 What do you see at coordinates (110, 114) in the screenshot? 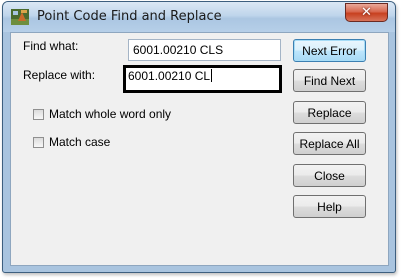
I see `match-whole-word-label: Match whole word only` at bounding box center [110, 114].